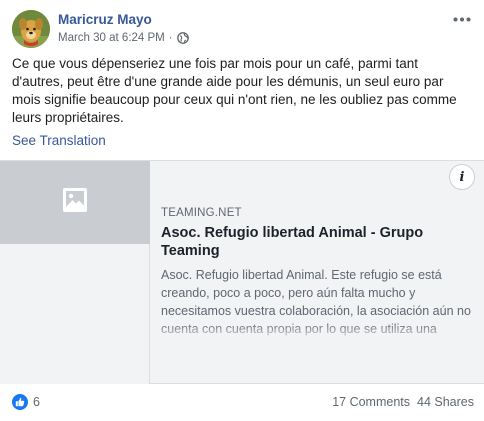 This screenshot has height=421, width=484. Describe the element at coordinates (201, 213) in the screenshot. I see `link-domain: TEAMING.NET` at that location.